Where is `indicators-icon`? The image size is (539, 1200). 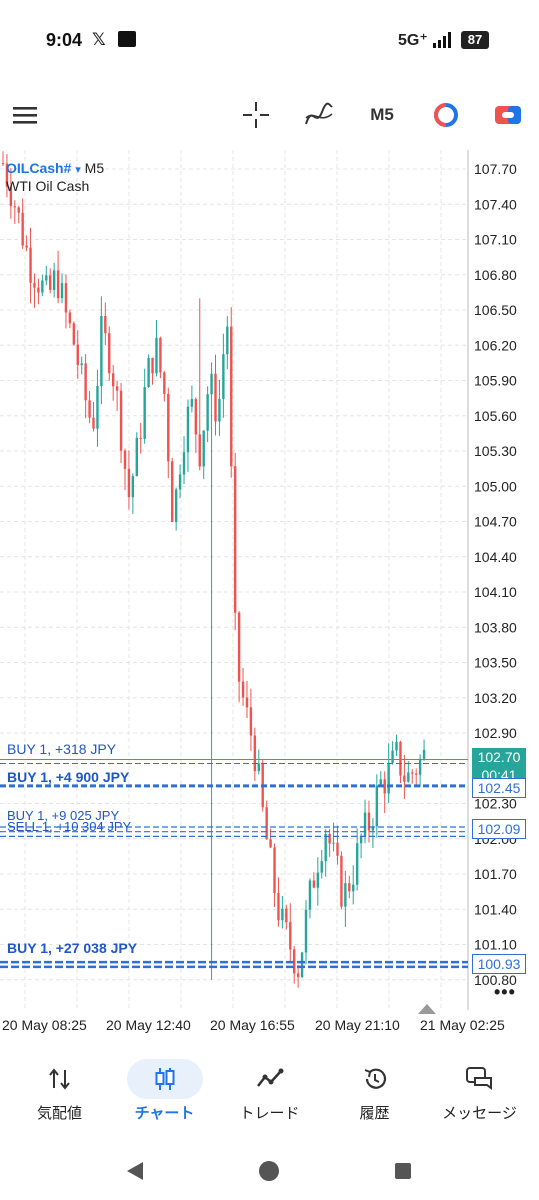
indicators-icon is located at coordinates (319, 115).